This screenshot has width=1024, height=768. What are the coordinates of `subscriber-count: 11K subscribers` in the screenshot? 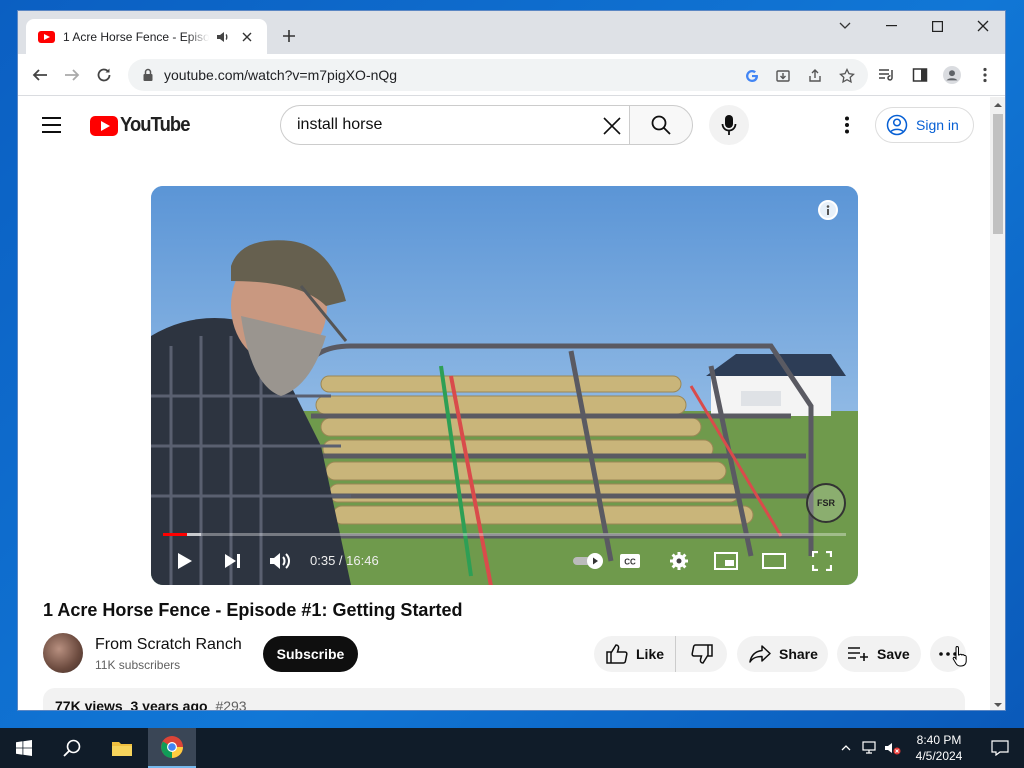 It's located at (138, 665).